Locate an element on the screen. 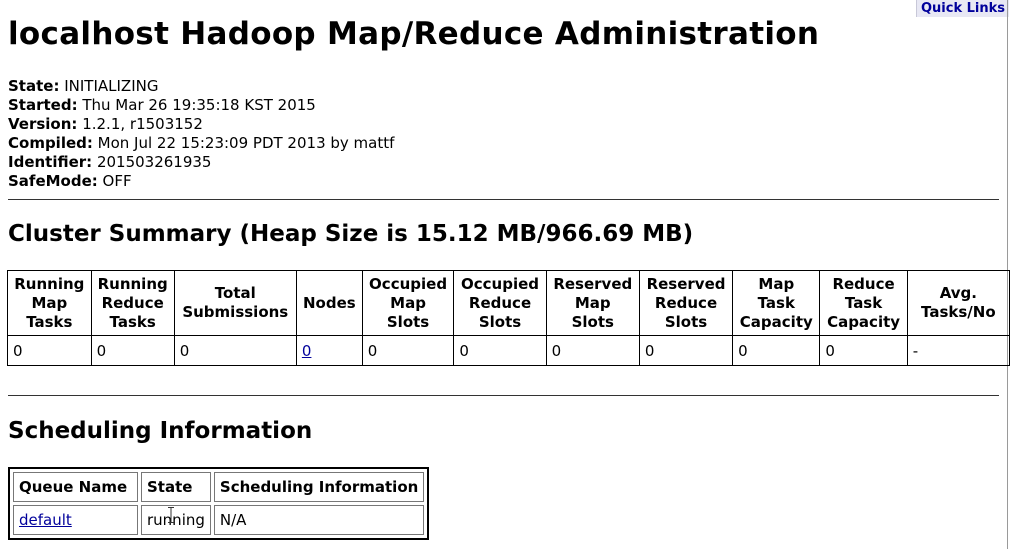 This screenshot has width=1010, height=549. header-avg-tasks-node: Avg. Tasks/No is located at coordinates (958, 303).